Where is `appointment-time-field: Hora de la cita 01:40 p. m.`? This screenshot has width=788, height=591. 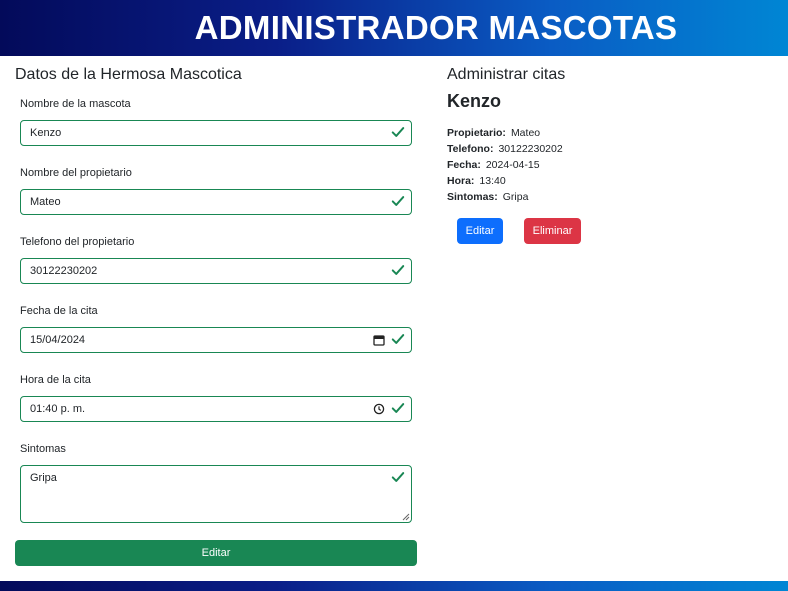 appointment-time-field: Hora de la cita 01:40 p. m. is located at coordinates (216, 397).